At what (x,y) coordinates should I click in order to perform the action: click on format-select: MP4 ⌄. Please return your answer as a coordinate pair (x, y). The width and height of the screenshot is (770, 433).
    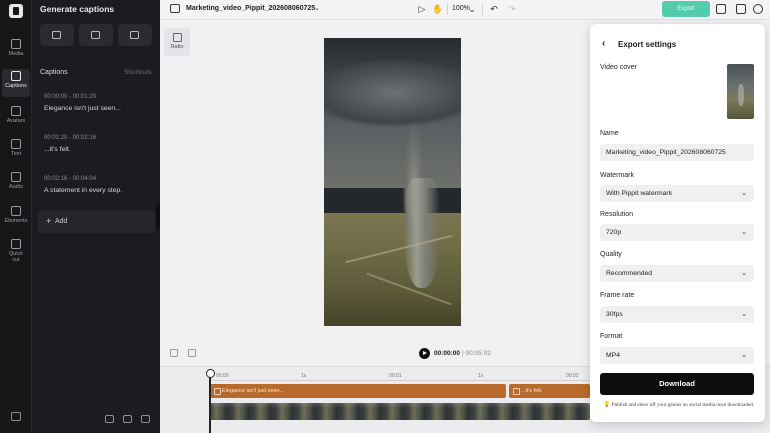
    Looking at the image, I should click on (677, 355).